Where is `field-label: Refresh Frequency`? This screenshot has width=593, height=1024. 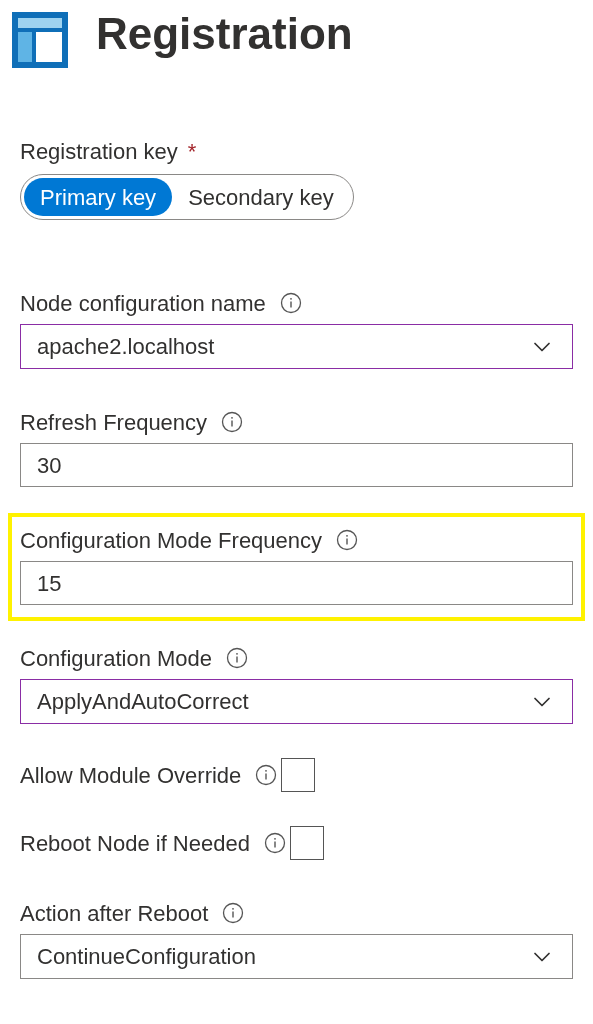
field-label: Refresh Frequency is located at coordinates (114, 422).